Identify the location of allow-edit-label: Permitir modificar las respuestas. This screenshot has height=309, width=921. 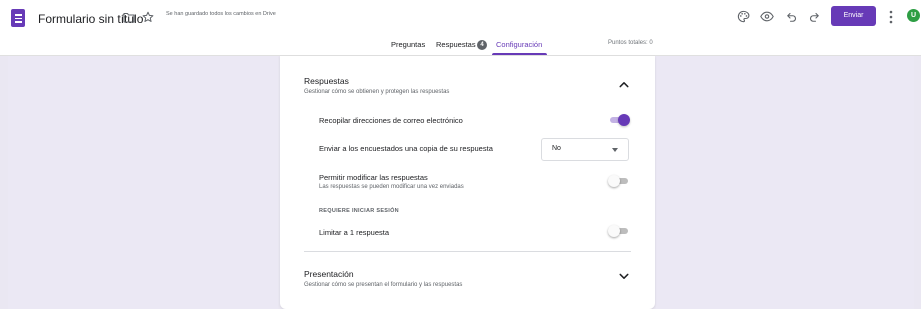
(373, 177).